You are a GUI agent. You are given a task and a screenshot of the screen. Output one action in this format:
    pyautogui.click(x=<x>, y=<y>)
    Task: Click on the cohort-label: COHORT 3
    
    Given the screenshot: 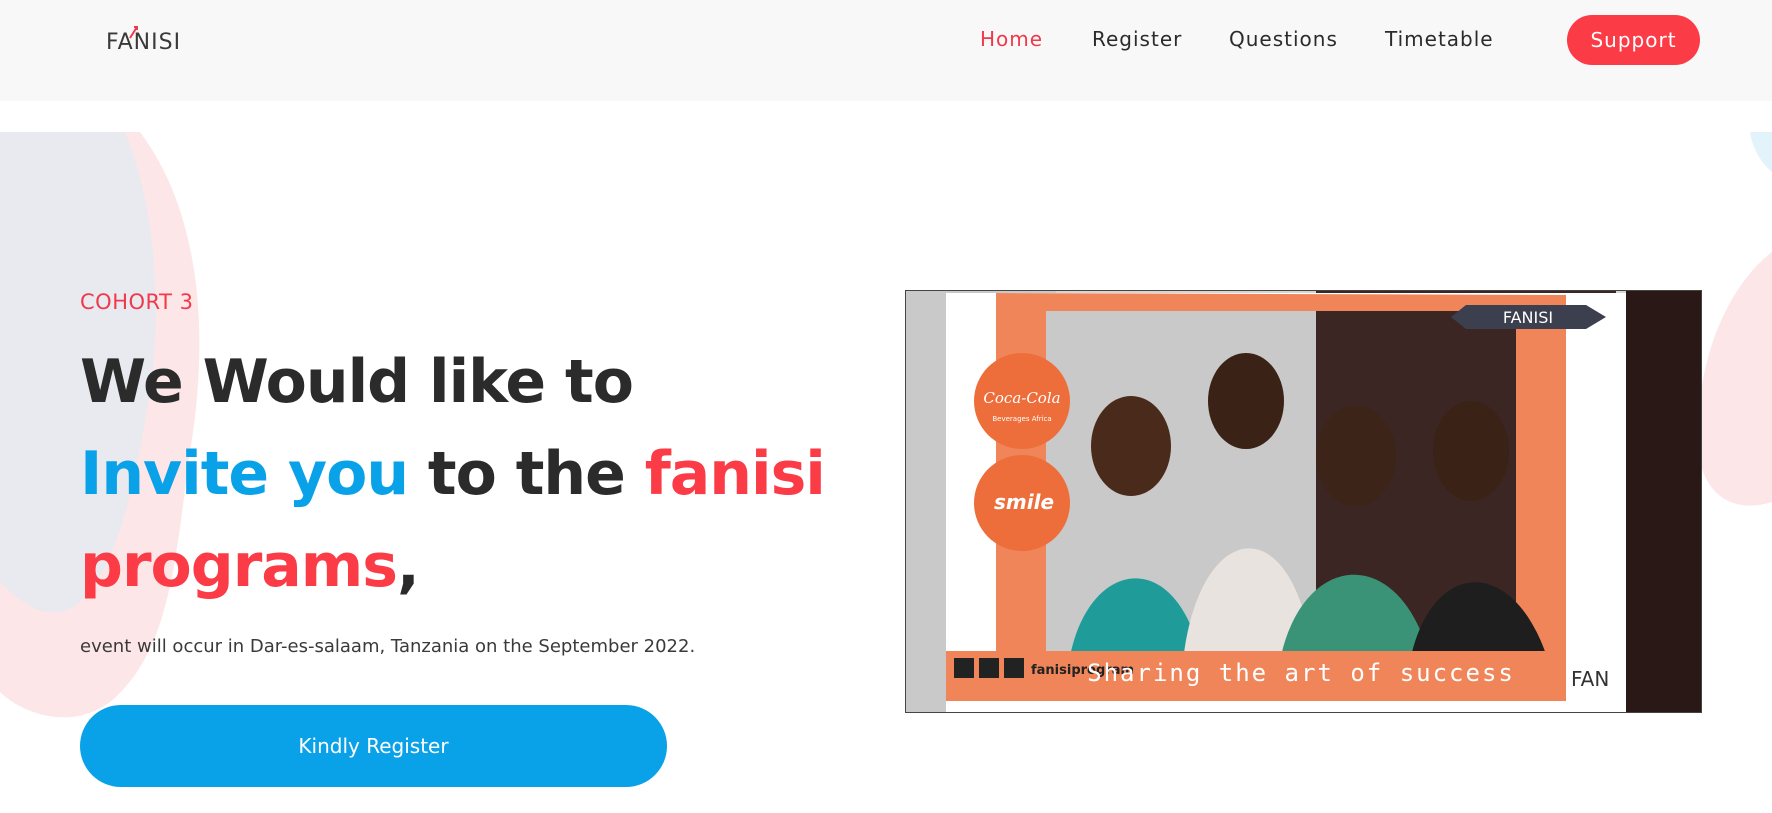 What is the action you would take?
    pyautogui.click(x=137, y=302)
    